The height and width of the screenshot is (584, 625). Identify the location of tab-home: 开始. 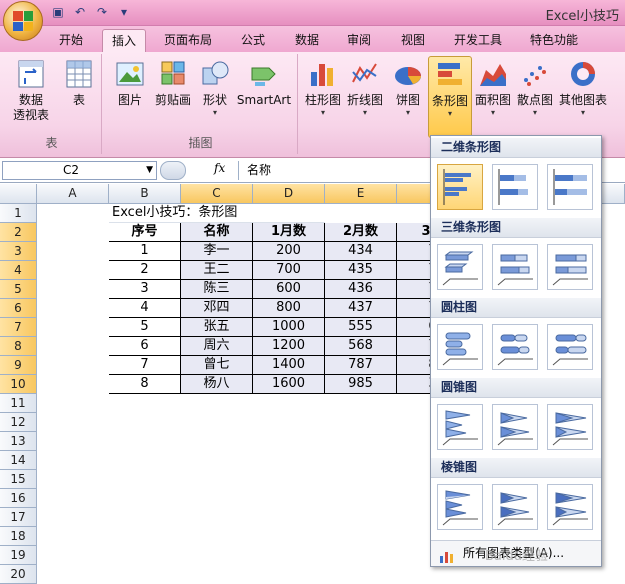
(71, 40).